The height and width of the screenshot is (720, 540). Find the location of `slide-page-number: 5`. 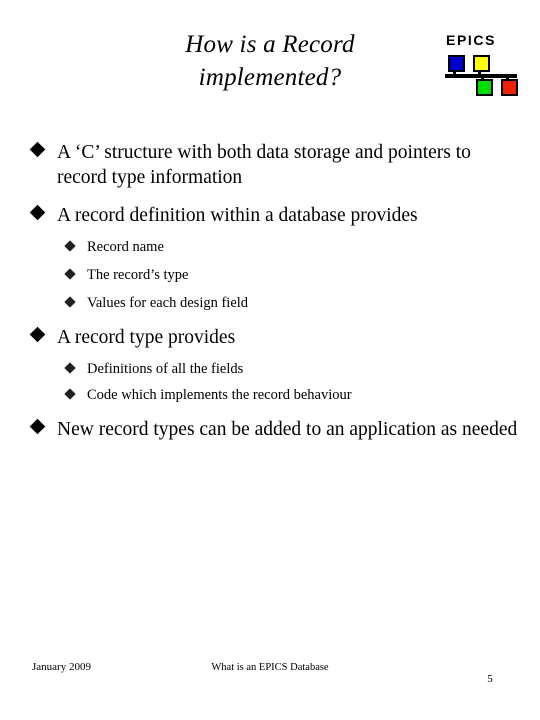

slide-page-number: 5 is located at coordinates (490, 679).